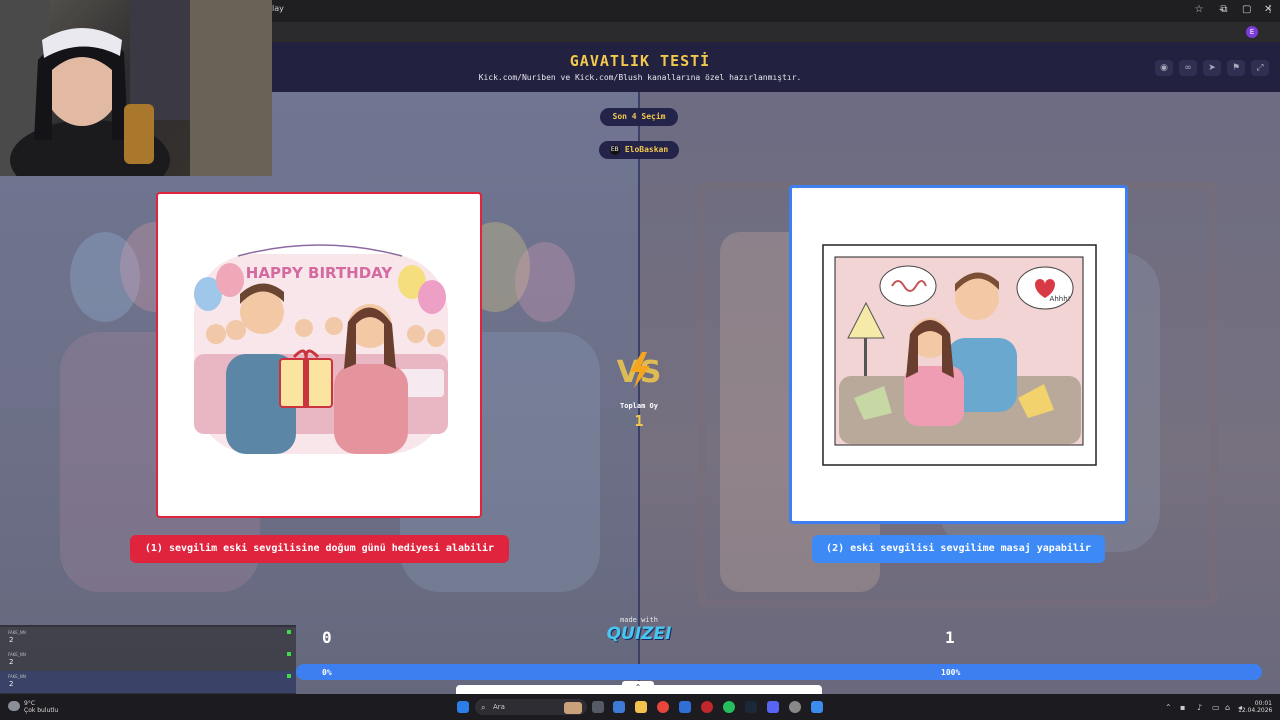  What do you see at coordinates (795, 707) in the screenshot?
I see `obs-icon` at bounding box center [795, 707].